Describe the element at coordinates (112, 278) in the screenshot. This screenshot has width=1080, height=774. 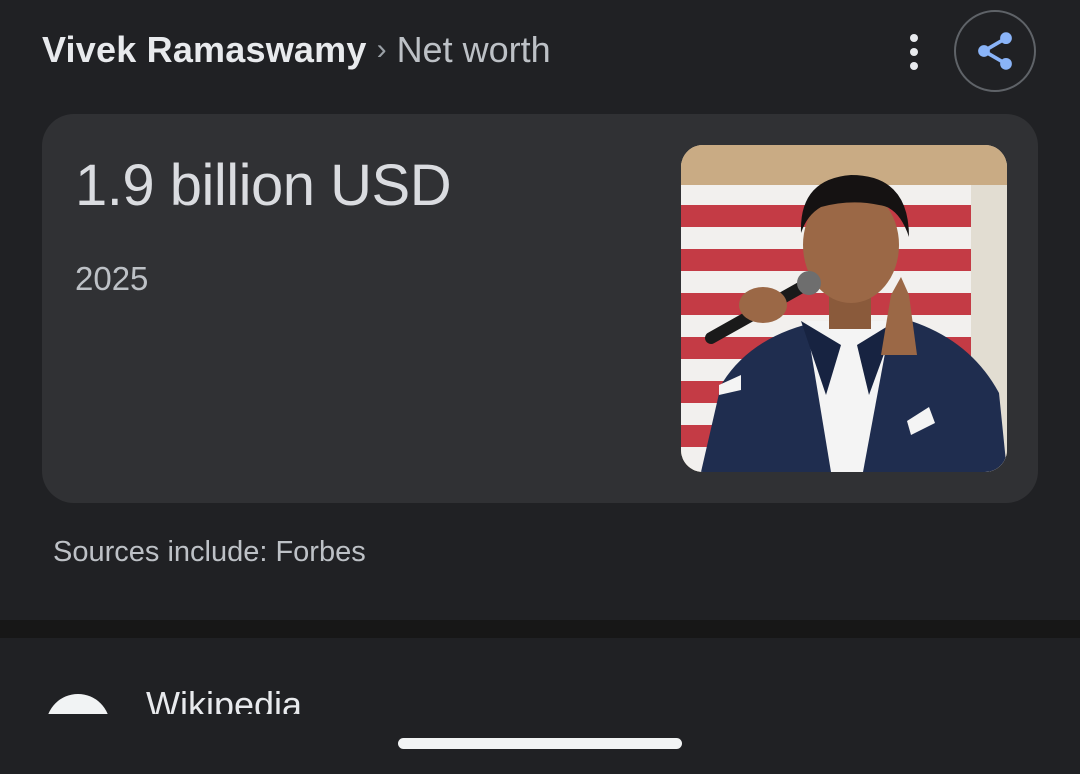
I see `net-worth-year: 2025` at that location.